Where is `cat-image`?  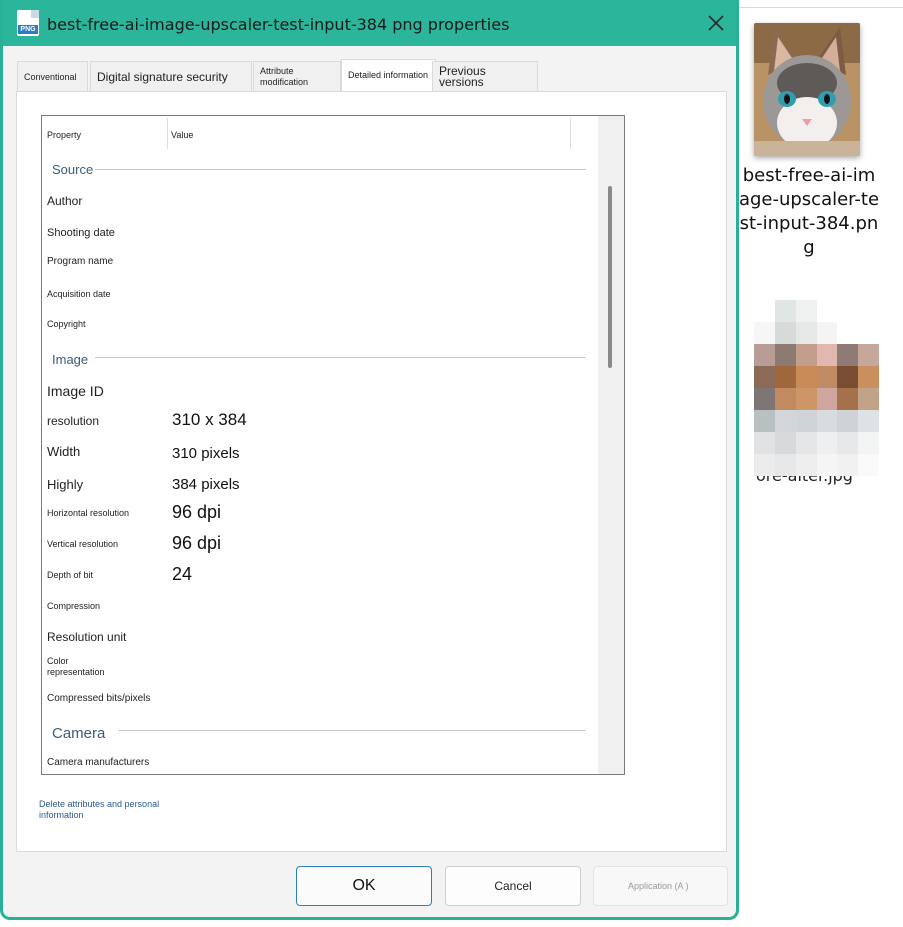 cat-image is located at coordinates (807, 89).